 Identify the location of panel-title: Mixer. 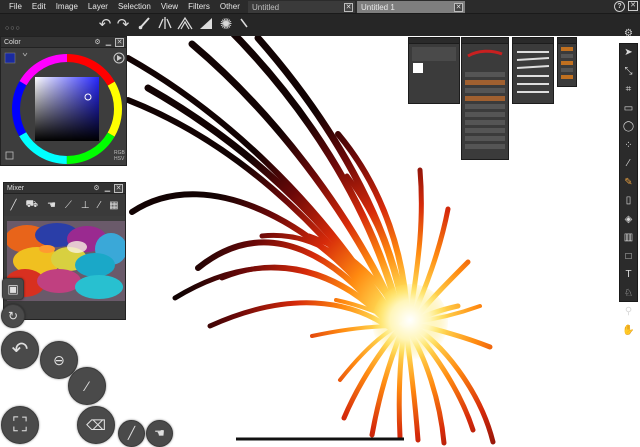
(16, 188).